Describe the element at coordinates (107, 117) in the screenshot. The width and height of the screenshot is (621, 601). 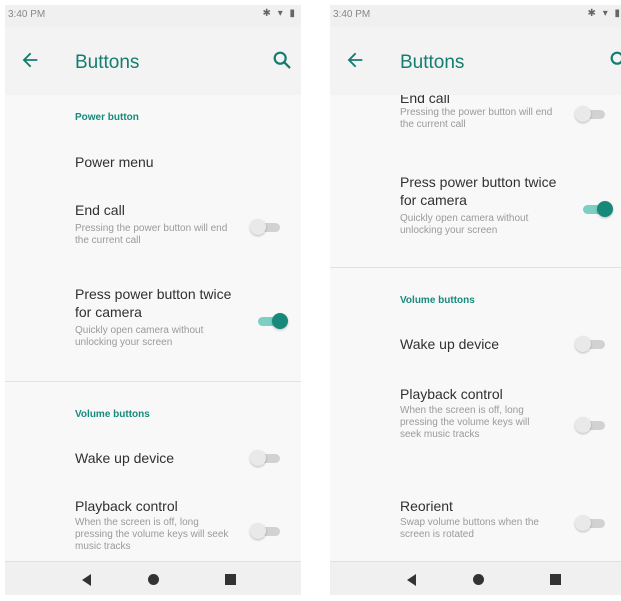
I see `section-header-power: Power button` at that location.